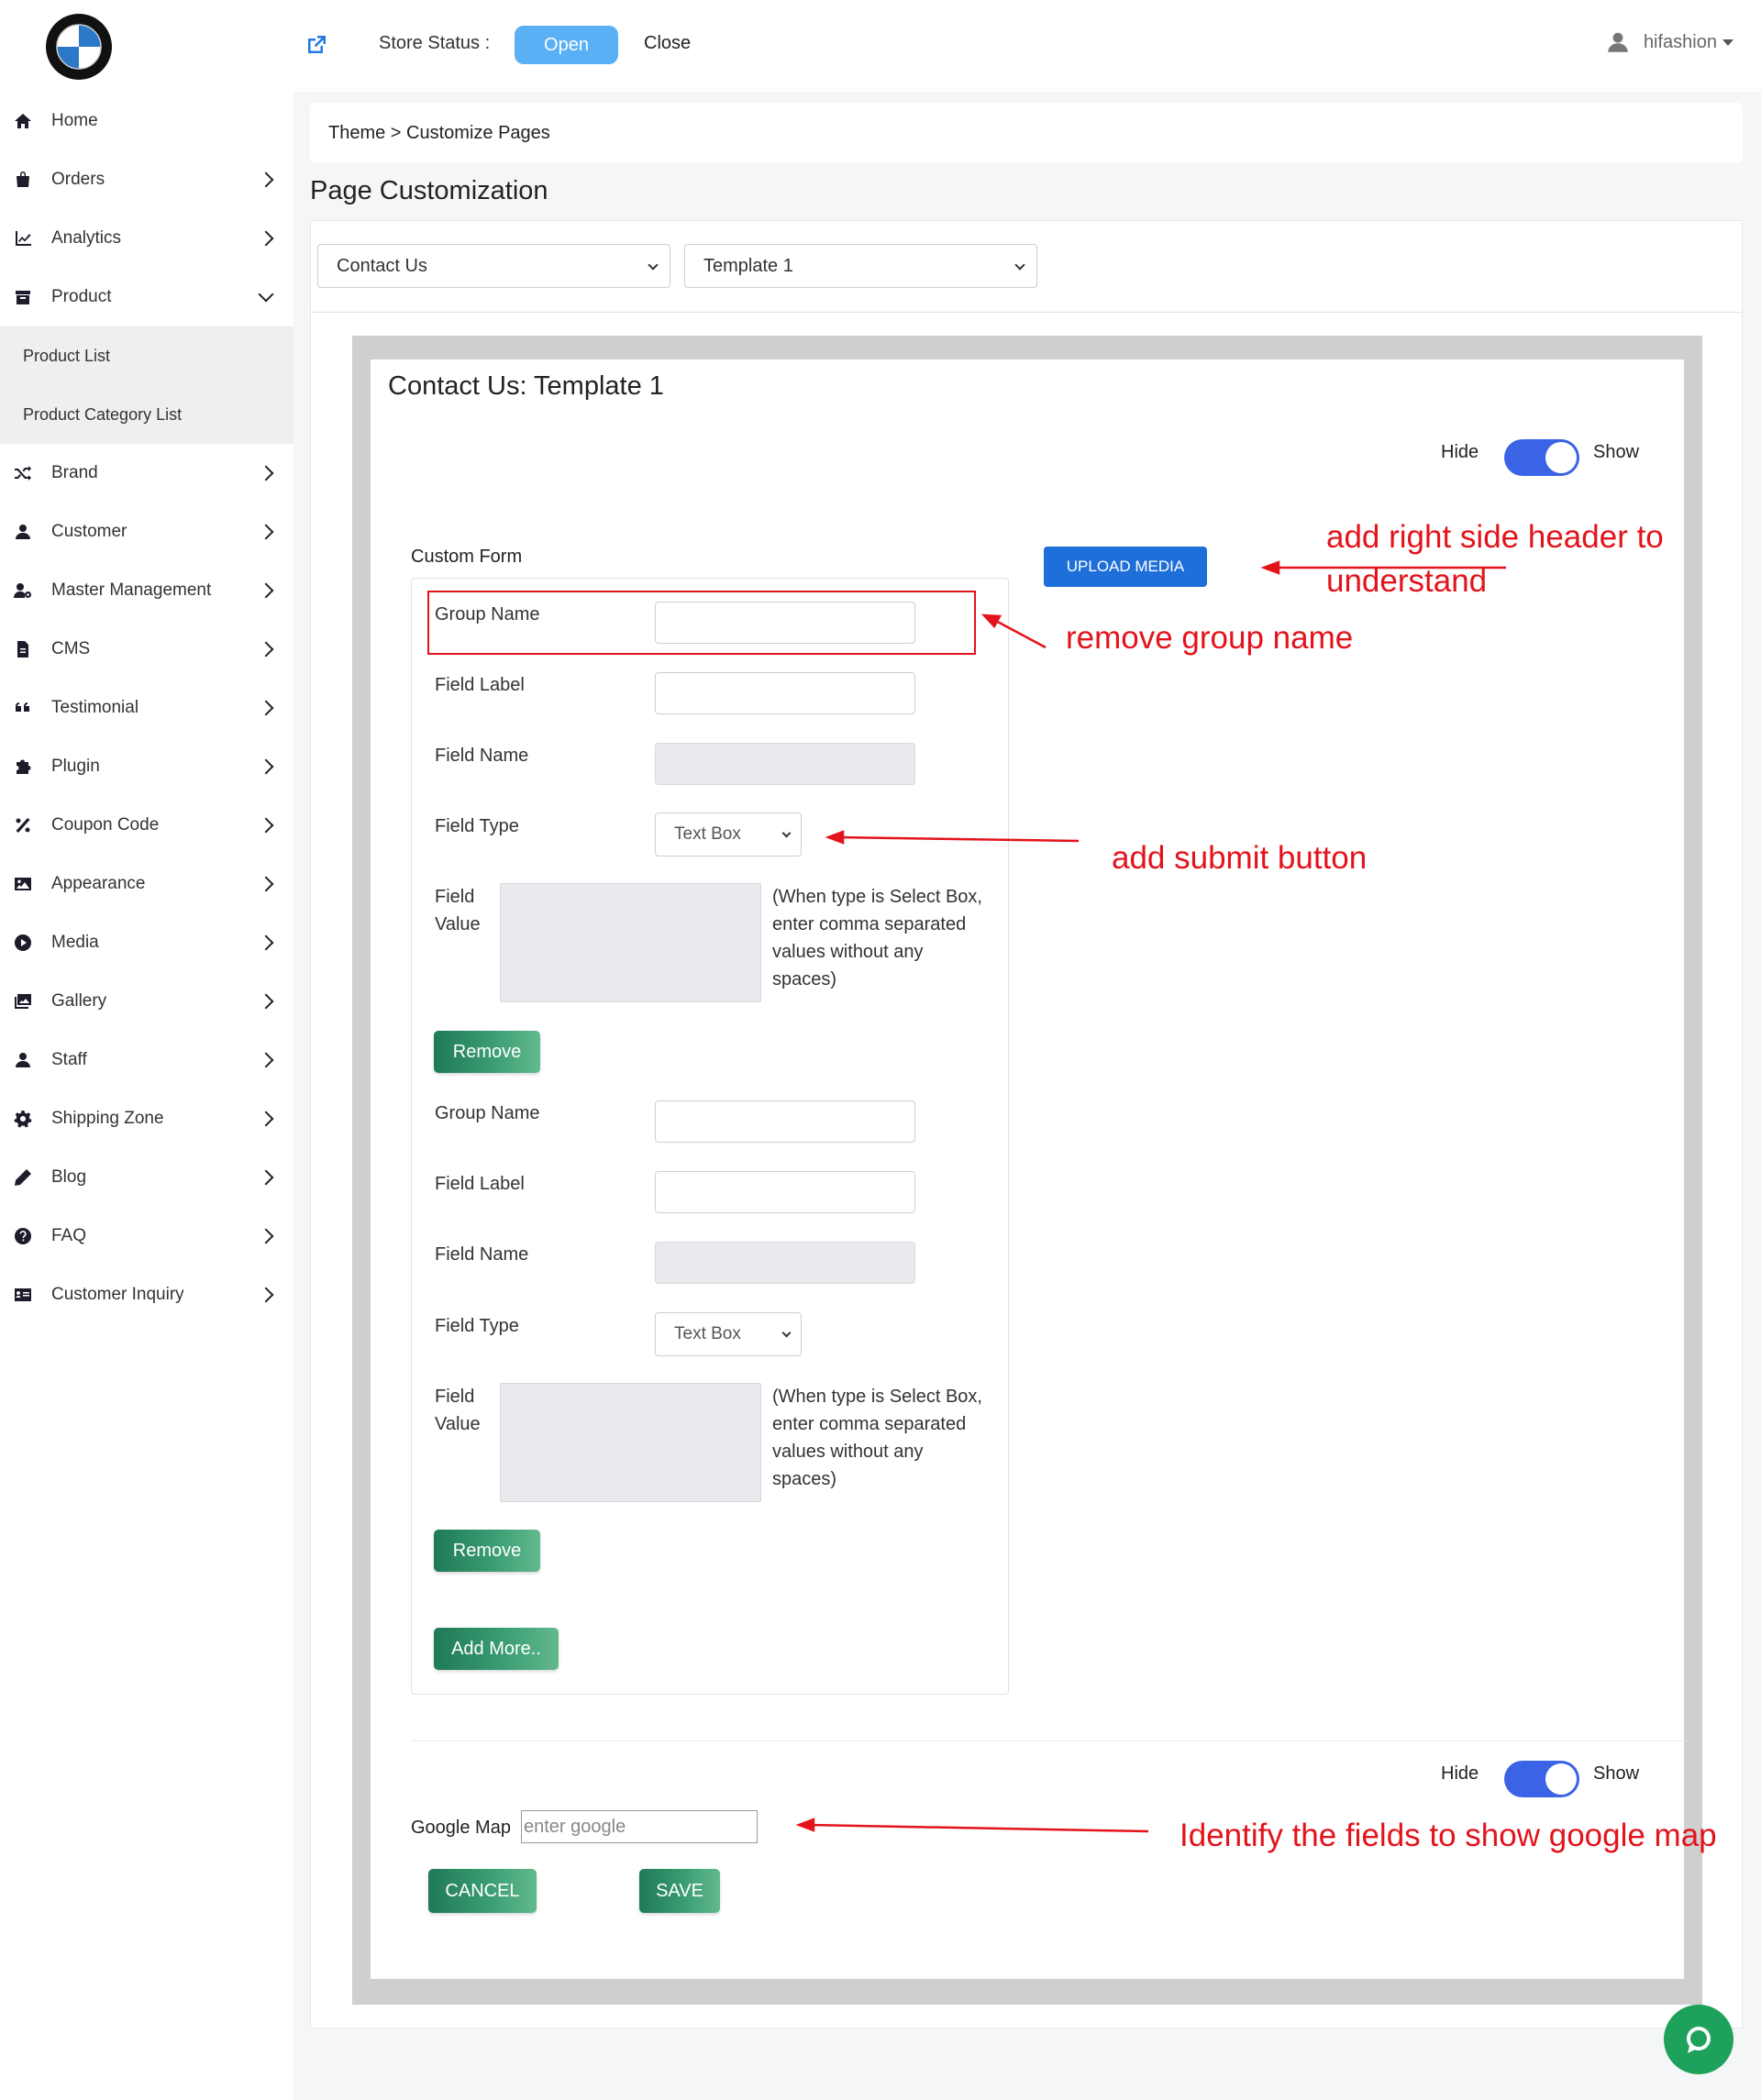 The height and width of the screenshot is (2100, 1761). I want to click on sidebar-item-plugin: Plugin, so click(147, 766).